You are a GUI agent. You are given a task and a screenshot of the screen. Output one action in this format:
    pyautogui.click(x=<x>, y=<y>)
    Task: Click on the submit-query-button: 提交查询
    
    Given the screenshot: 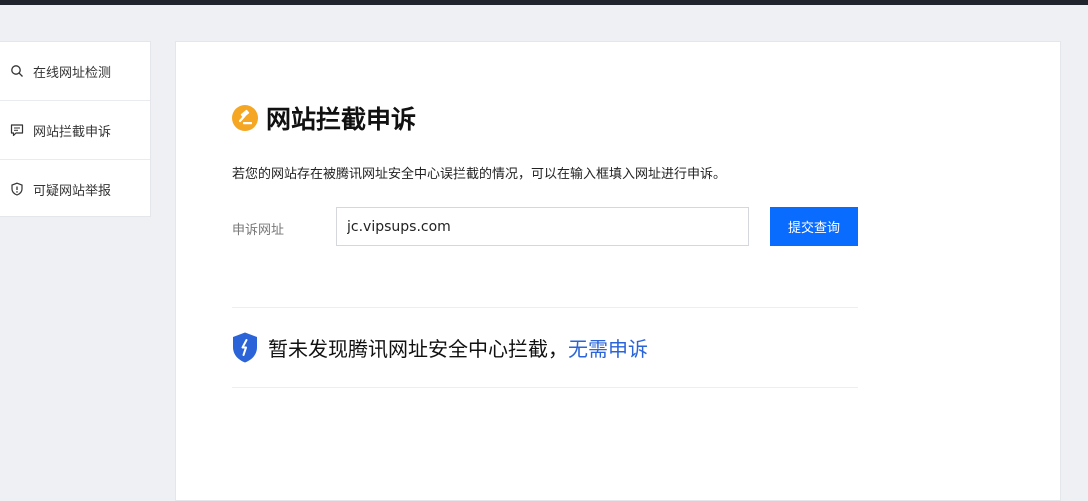 What is the action you would take?
    pyautogui.click(x=814, y=226)
    